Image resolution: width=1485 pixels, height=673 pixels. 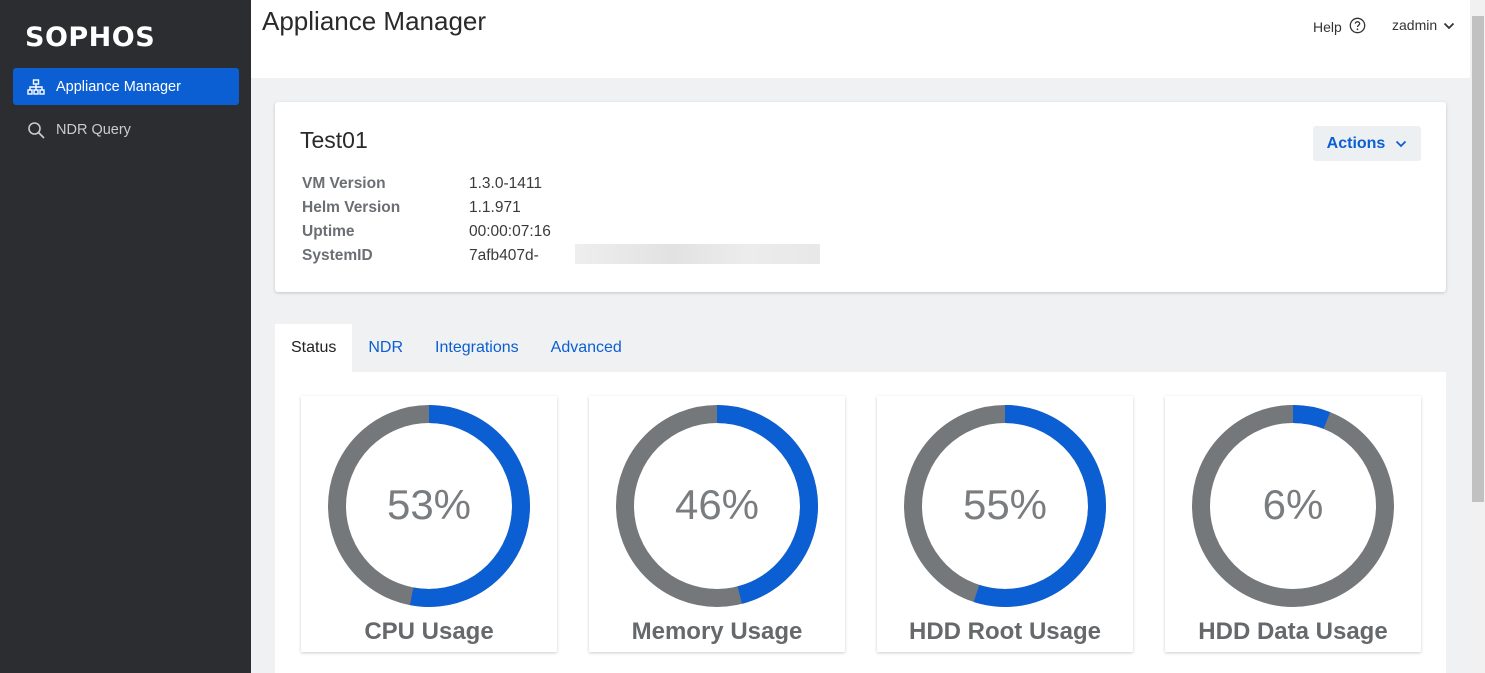 I want to click on gauge-label: HDD Root Usage, so click(x=1004, y=631).